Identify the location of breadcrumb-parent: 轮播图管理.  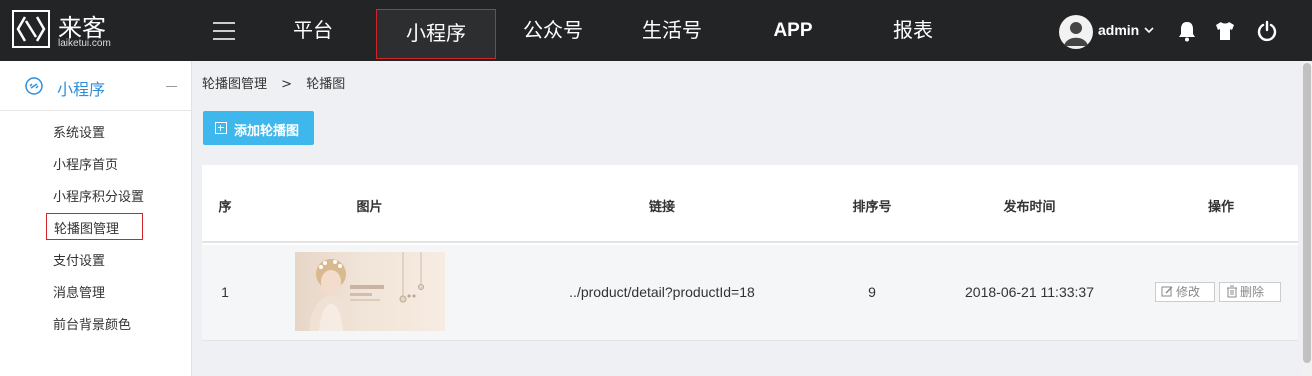
(234, 84).